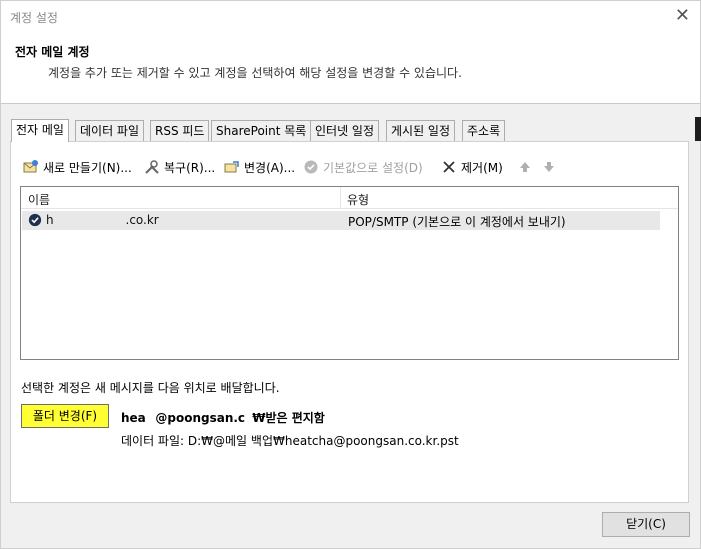 Image resolution: width=701 pixels, height=549 pixels. Describe the element at coordinates (102, 220) in the screenshot. I see `account-name: h .co.kr` at that location.